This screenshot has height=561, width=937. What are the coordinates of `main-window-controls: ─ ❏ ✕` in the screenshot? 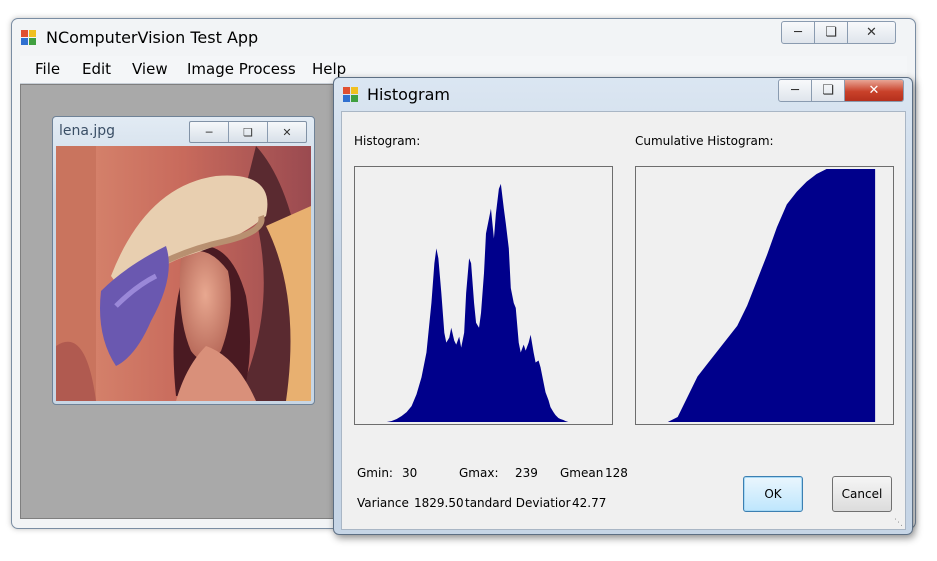 It's located at (838, 32).